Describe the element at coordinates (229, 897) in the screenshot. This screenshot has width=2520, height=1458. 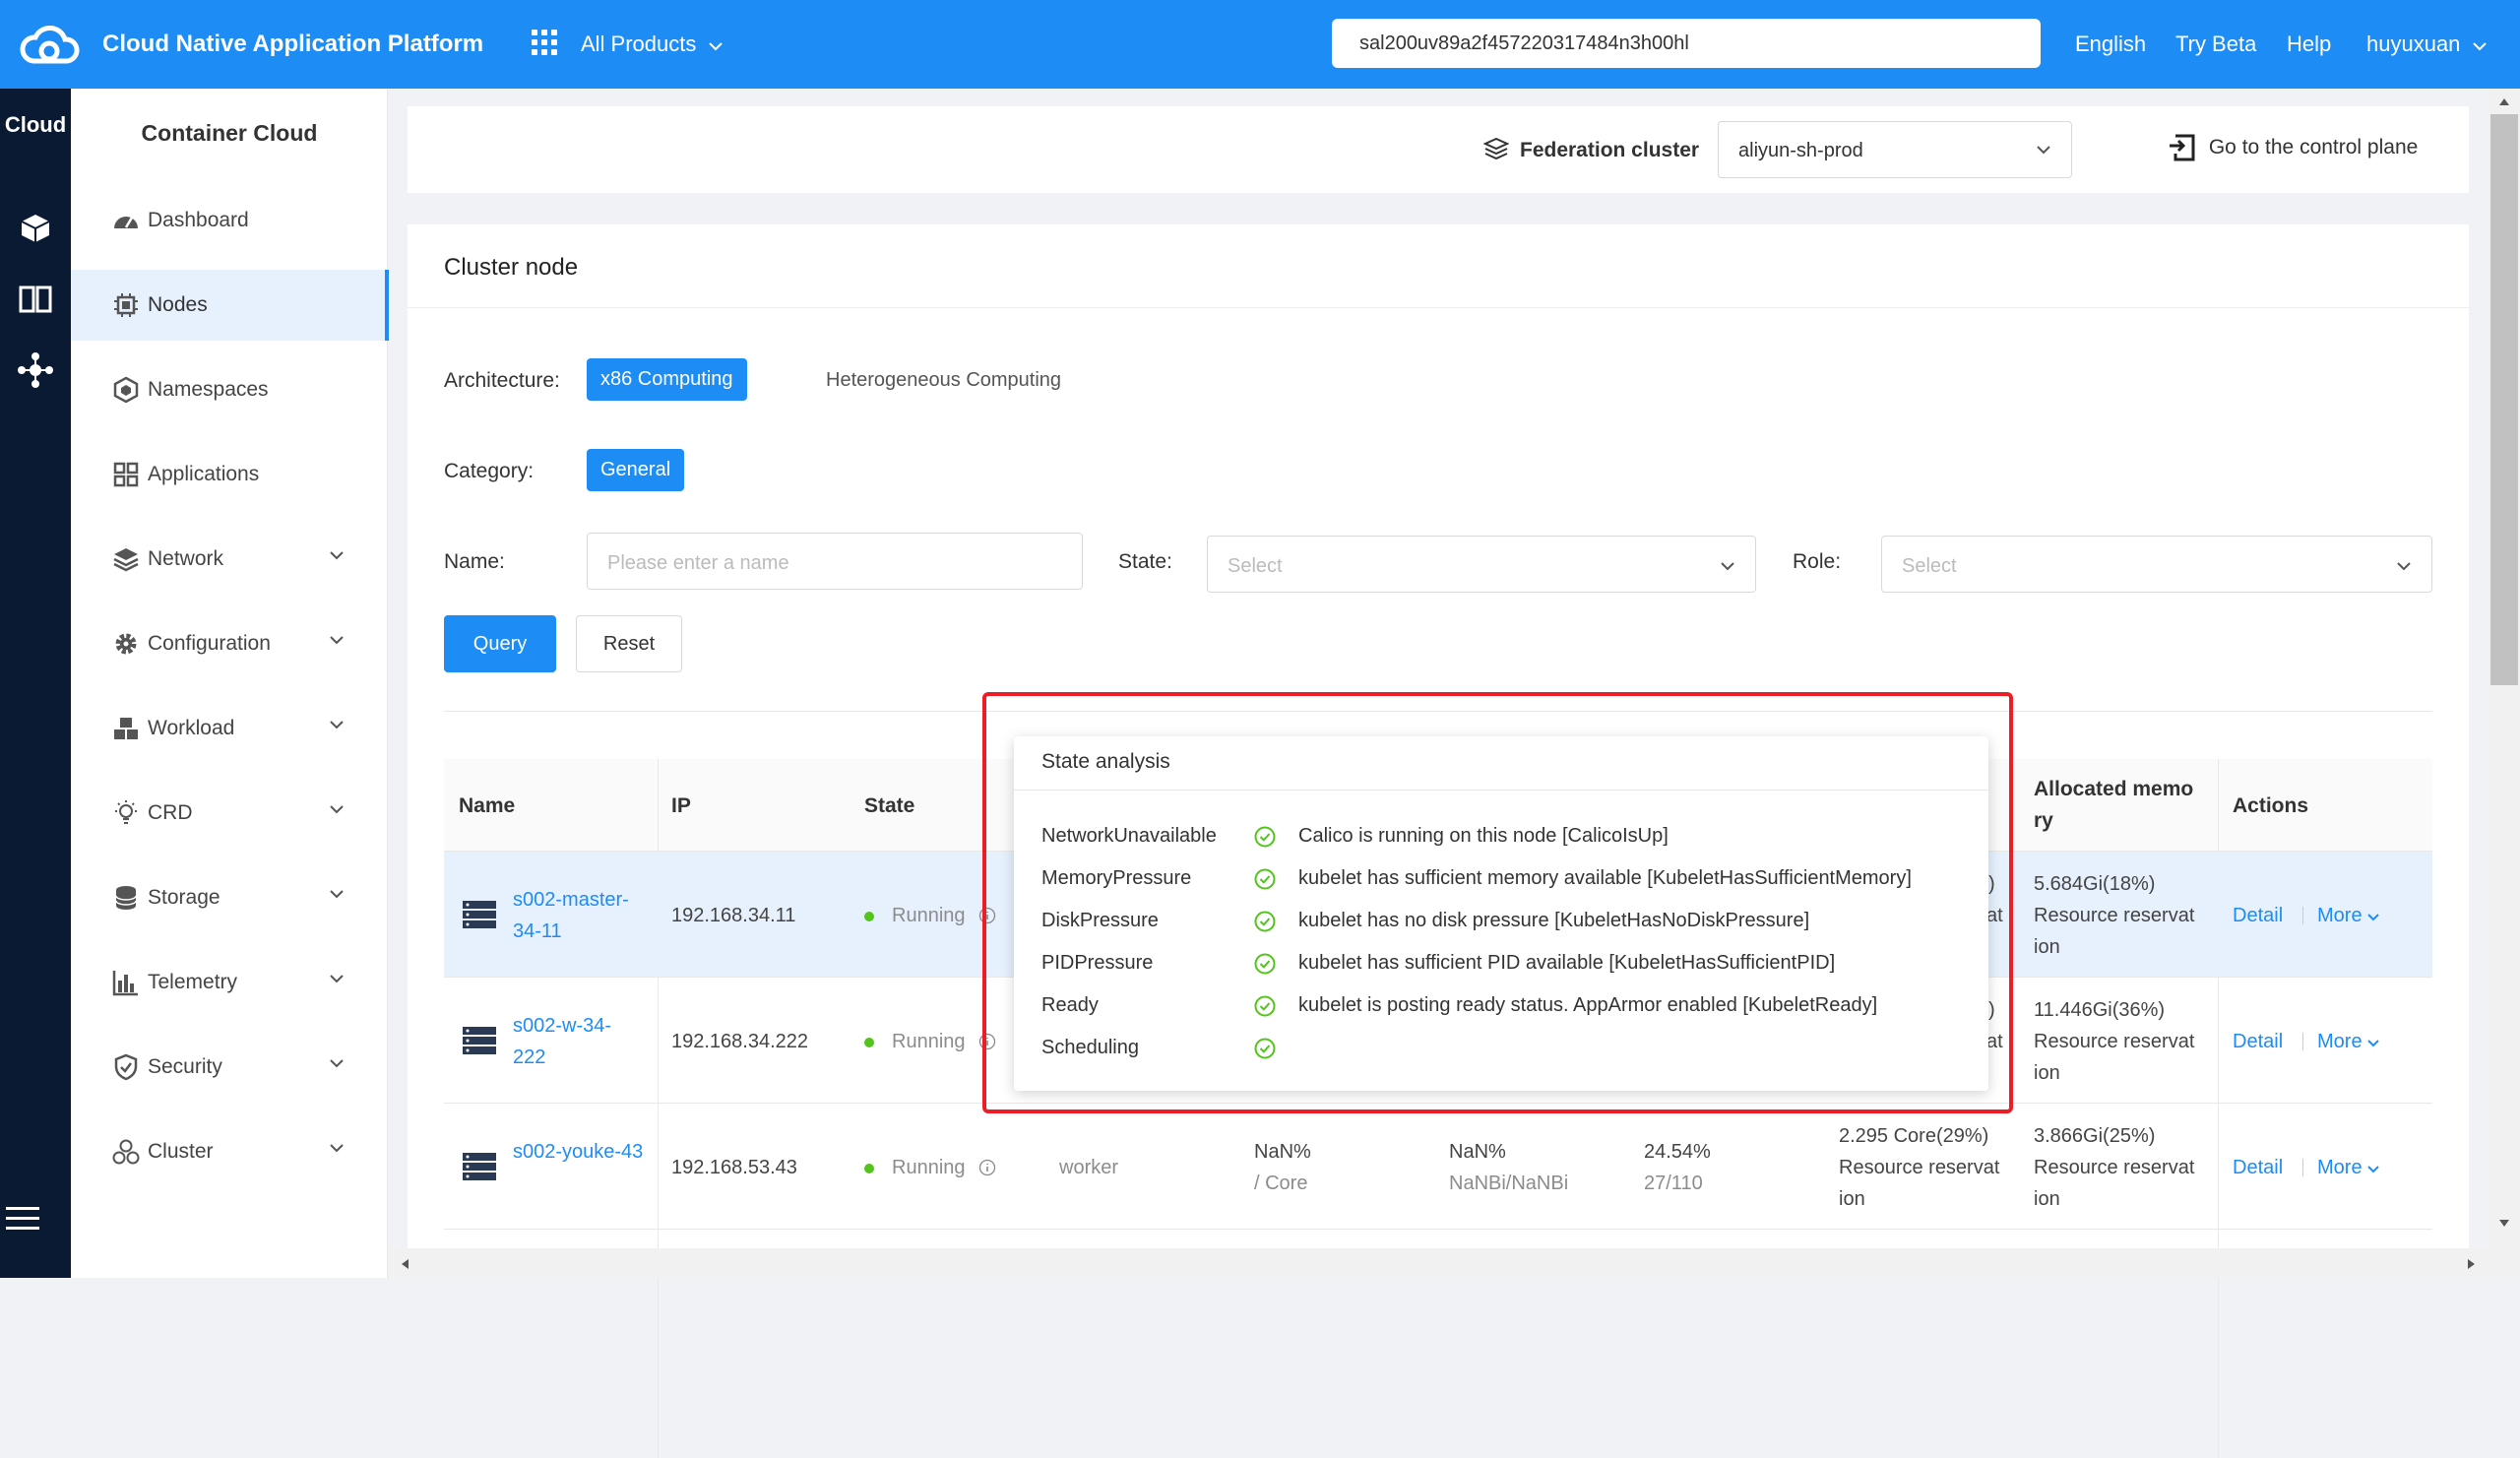
I see `sidebar-item-storage: Storage` at that location.